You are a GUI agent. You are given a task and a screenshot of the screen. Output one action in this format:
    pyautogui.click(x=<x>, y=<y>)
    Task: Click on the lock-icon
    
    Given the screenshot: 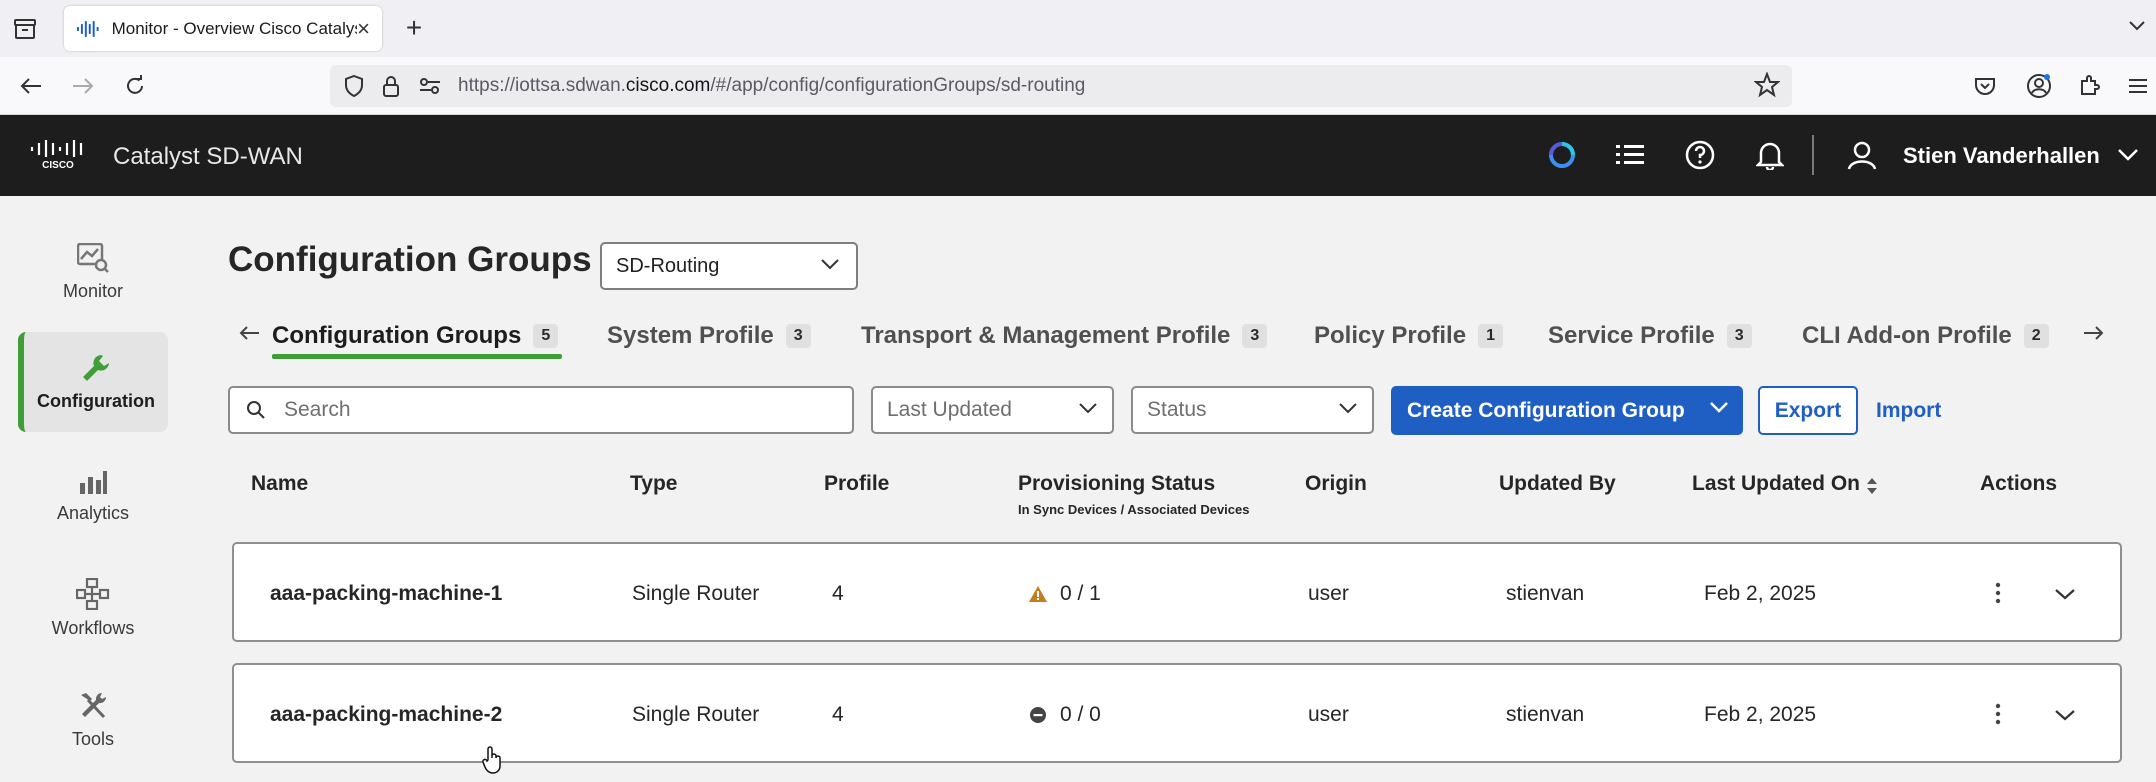 What is the action you would take?
    pyautogui.click(x=392, y=86)
    